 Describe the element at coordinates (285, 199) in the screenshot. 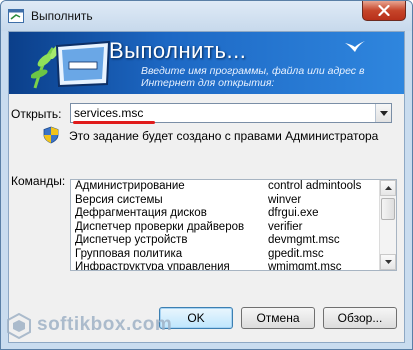

I see `command-exe: winver` at that location.